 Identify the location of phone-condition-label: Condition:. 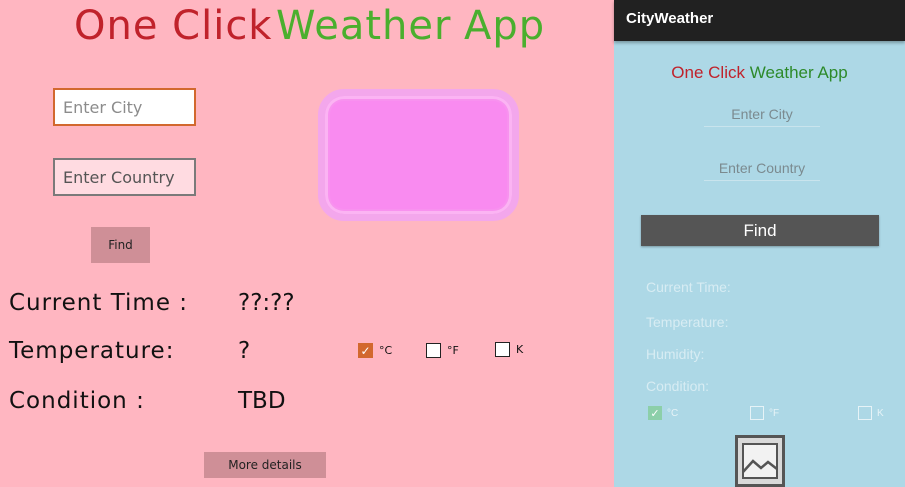
(678, 386).